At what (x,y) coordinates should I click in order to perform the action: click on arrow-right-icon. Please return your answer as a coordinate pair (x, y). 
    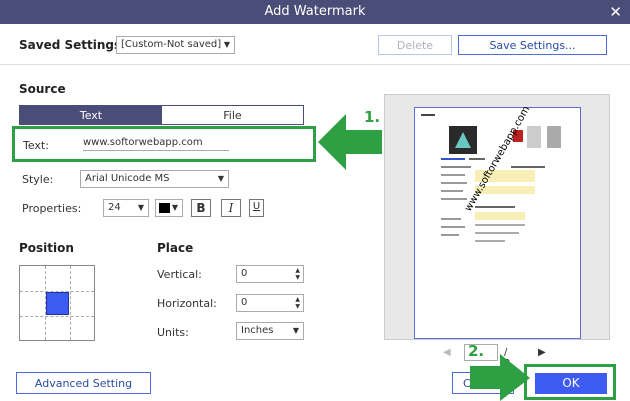
    Looking at the image, I should click on (500, 377).